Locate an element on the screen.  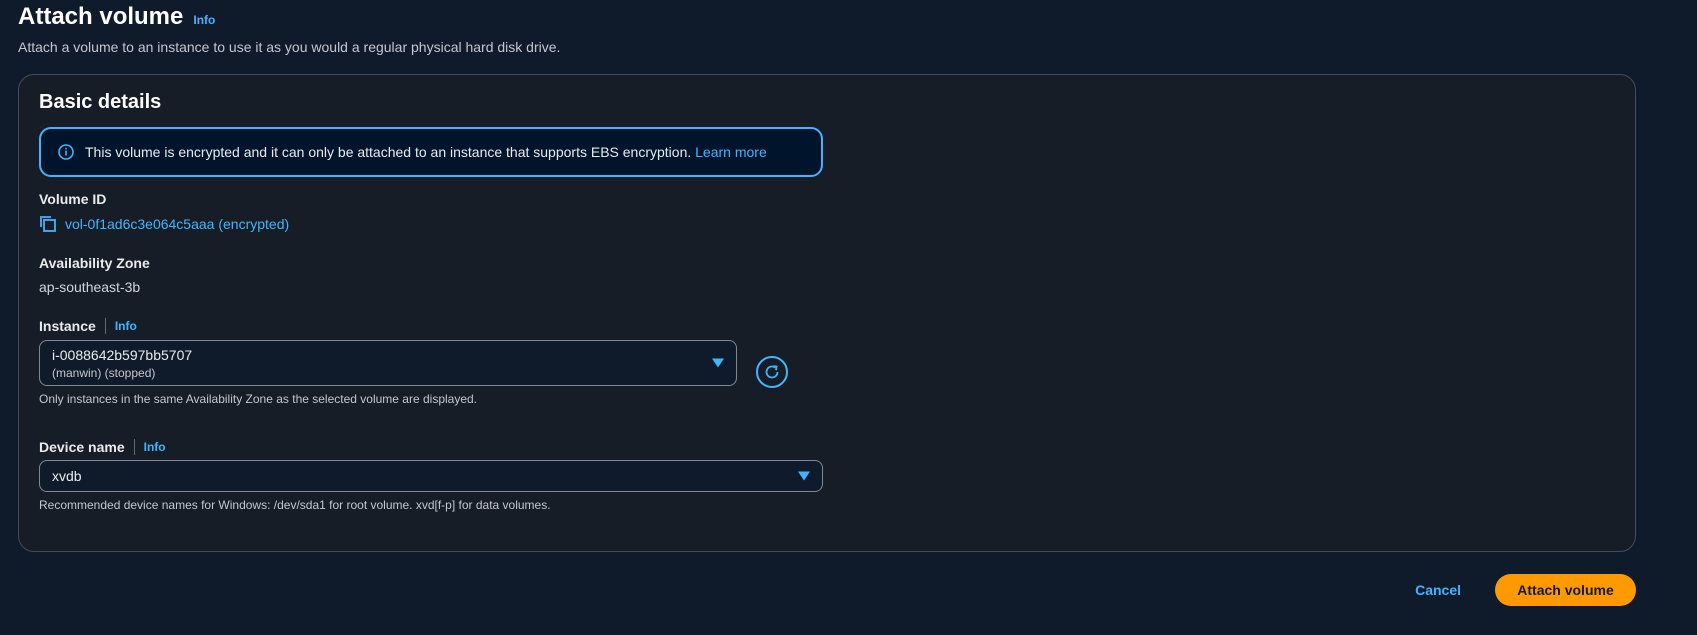
form-actions: Cancel Attach volume is located at coordinates (1519, 590).